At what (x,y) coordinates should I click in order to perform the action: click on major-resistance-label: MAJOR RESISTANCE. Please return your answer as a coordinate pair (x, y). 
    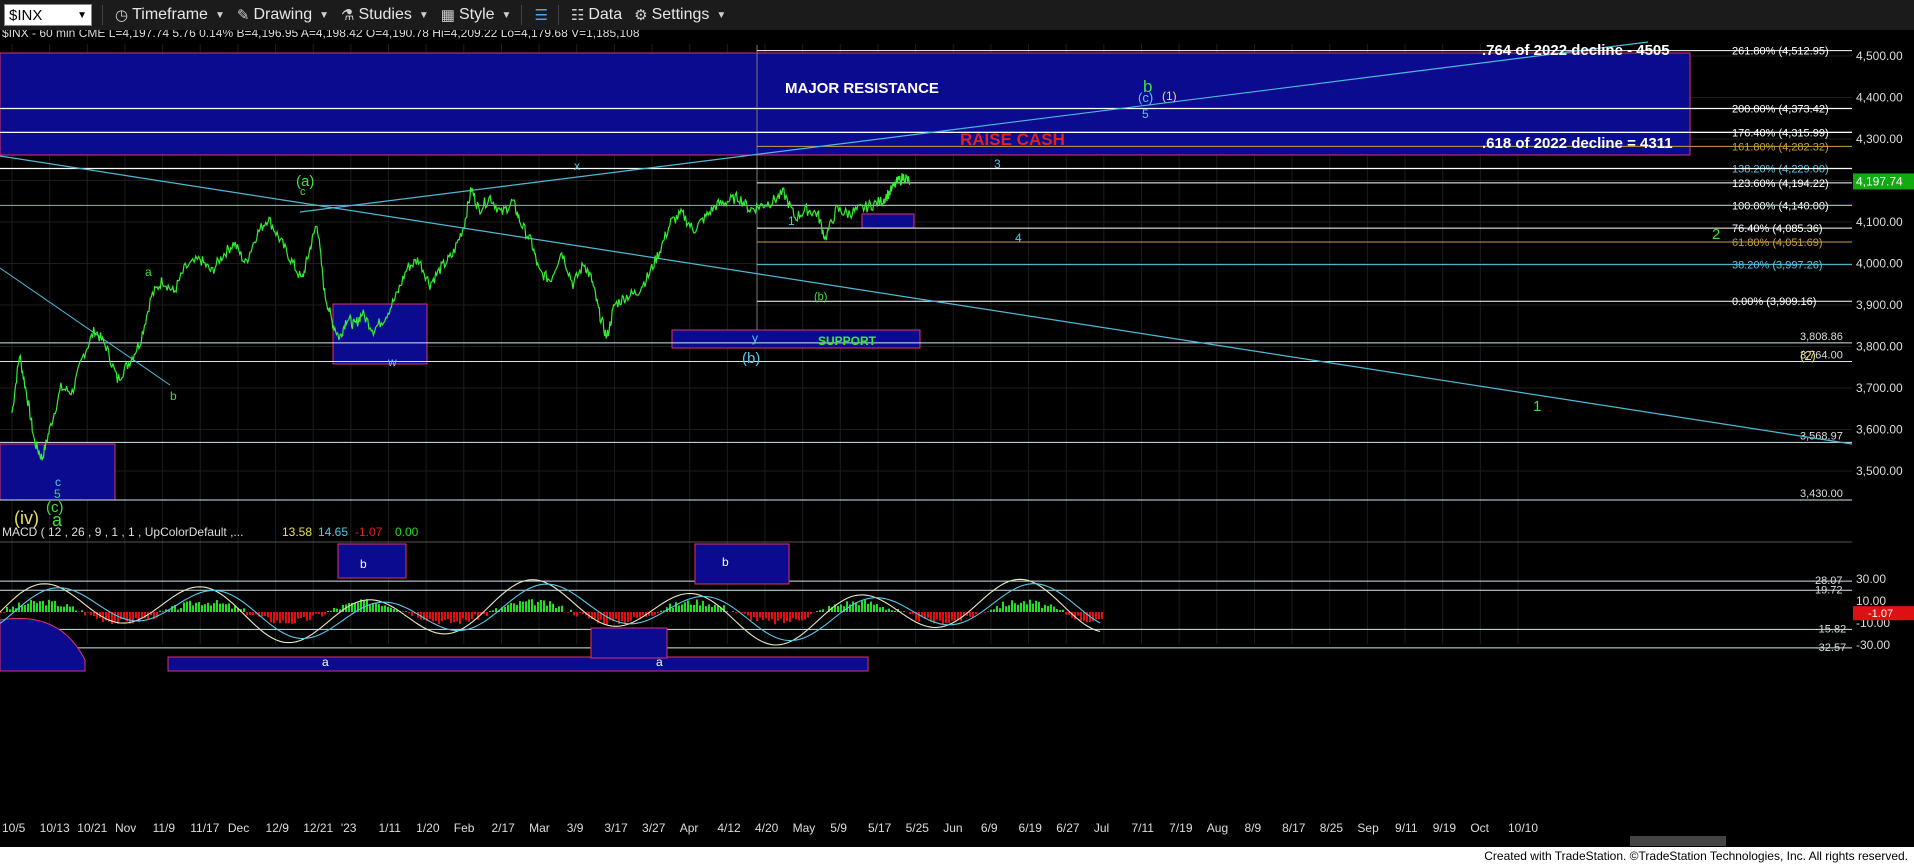
    Looking at the image, I should click on (862, 88).